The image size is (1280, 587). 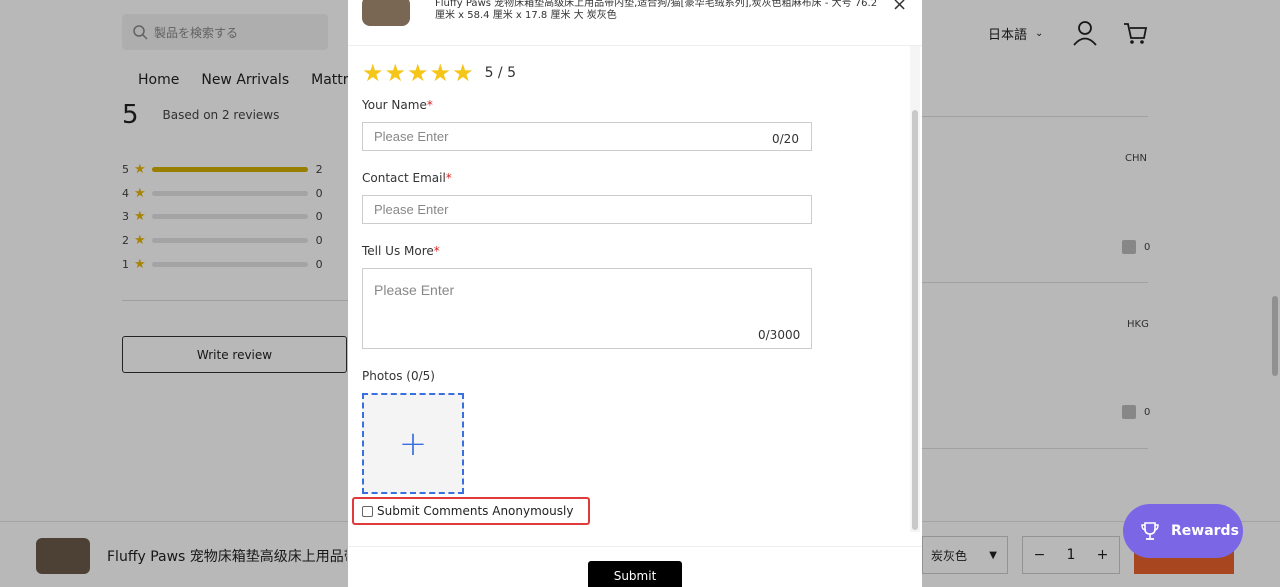 What do you see at coordinates (500, 73) in the screenshot?
I see `rating-text: 5 / 5` at bounding box center [500, 73].